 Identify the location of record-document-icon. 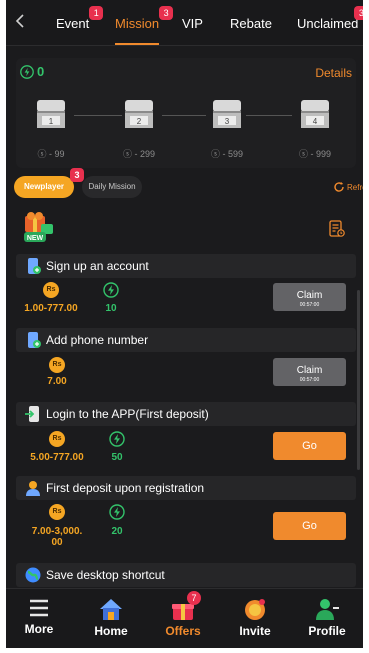
(337, 229).